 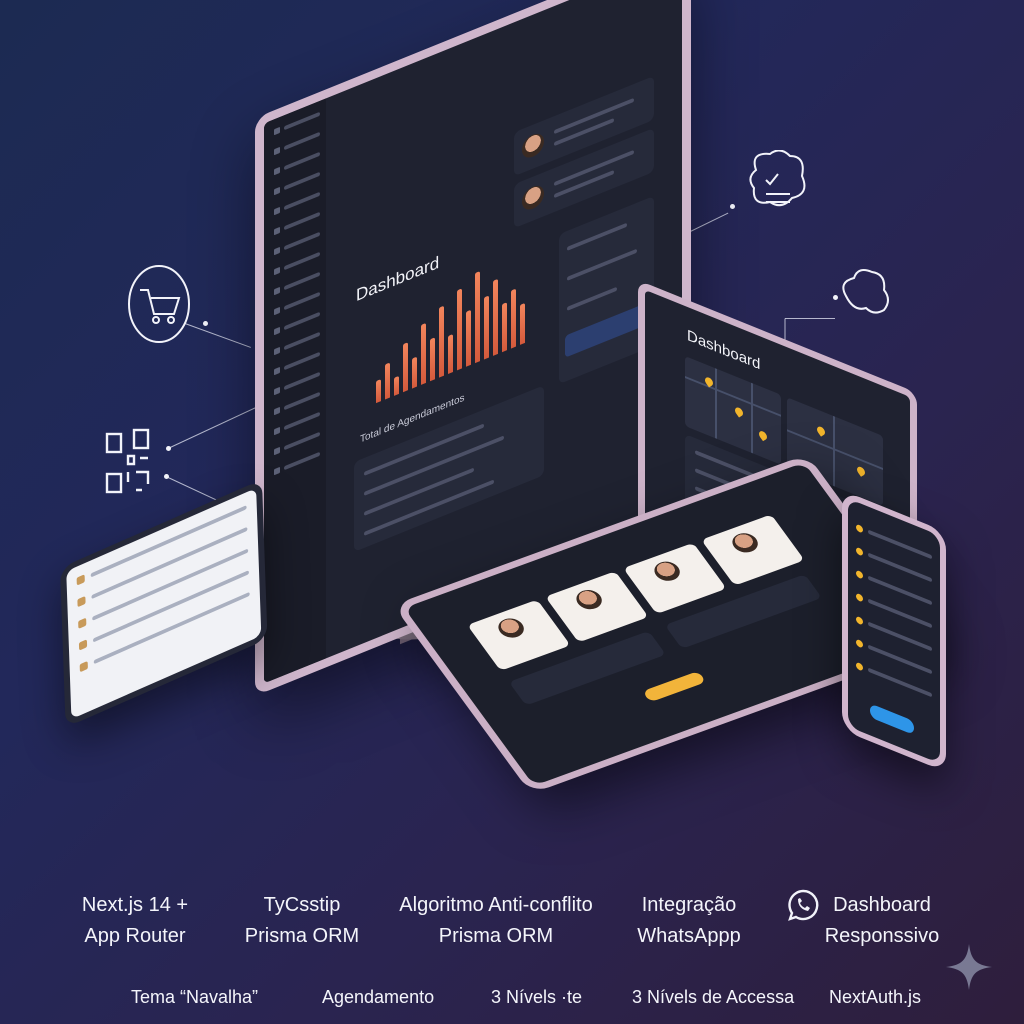 What do you see at coordinates (882, 936) in the screenshot?
I see `feature-line: Responssivo` at bounding box center [882, 936].